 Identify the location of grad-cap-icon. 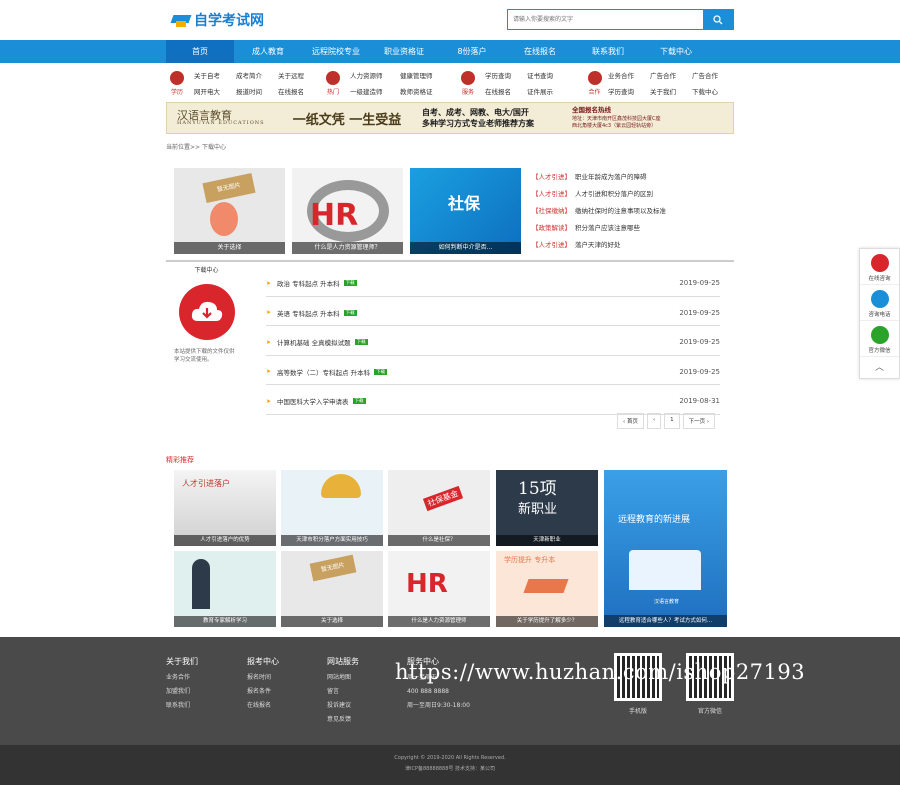
(546, 586).